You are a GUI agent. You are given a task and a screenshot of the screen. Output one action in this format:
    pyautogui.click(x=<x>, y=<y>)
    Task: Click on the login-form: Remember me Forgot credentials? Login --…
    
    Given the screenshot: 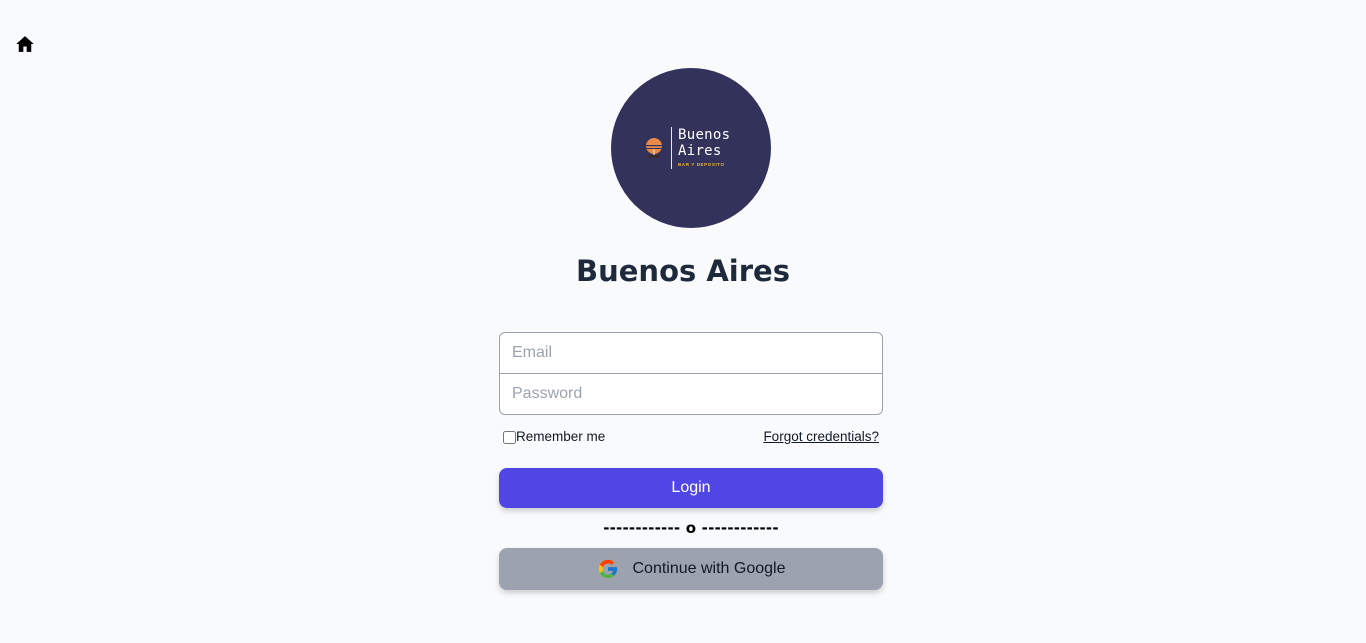 What is the action you would take?
    pyautogui.click(x=691, y=461)
    